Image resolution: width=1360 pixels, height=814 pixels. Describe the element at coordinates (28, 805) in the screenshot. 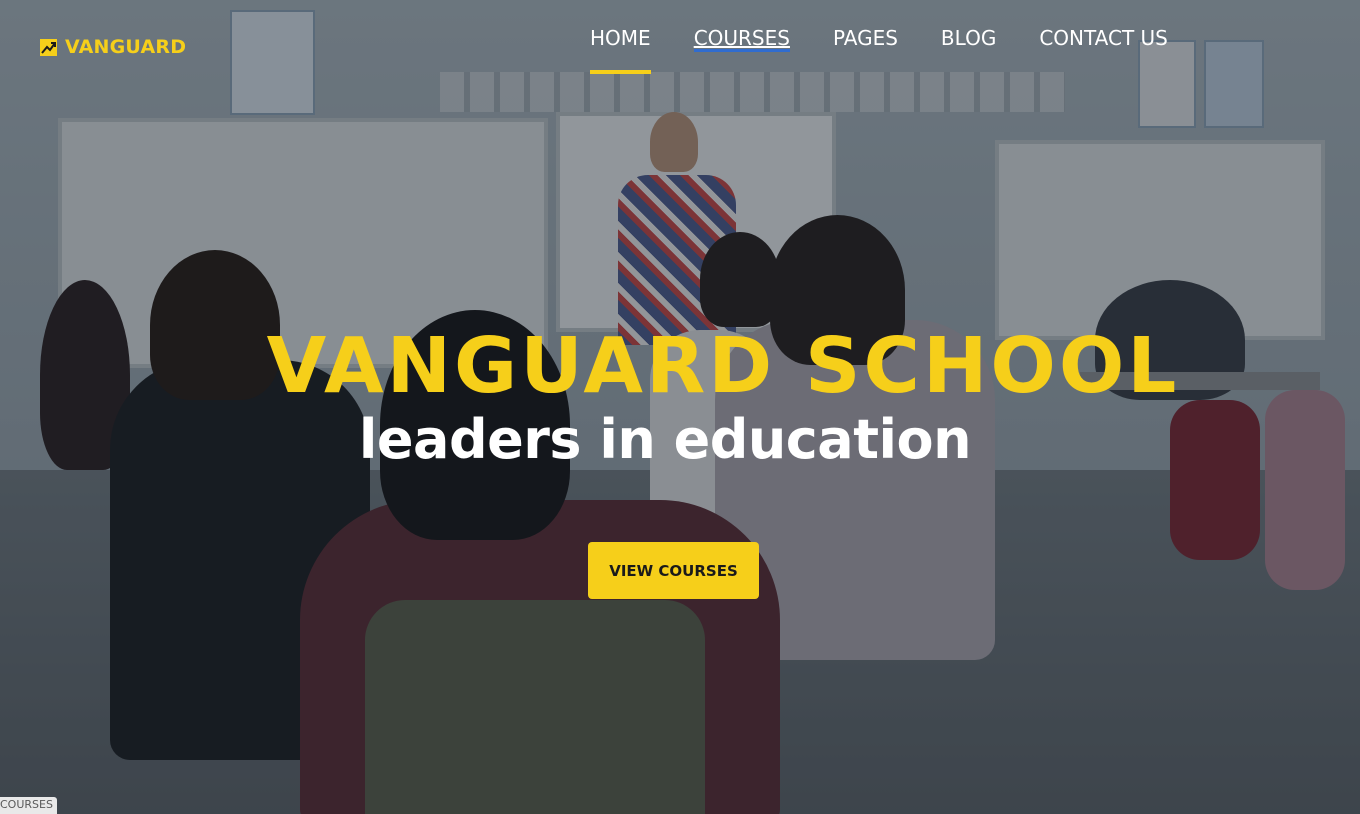

I see `status-bar-link-preview: COURSES` at that location.